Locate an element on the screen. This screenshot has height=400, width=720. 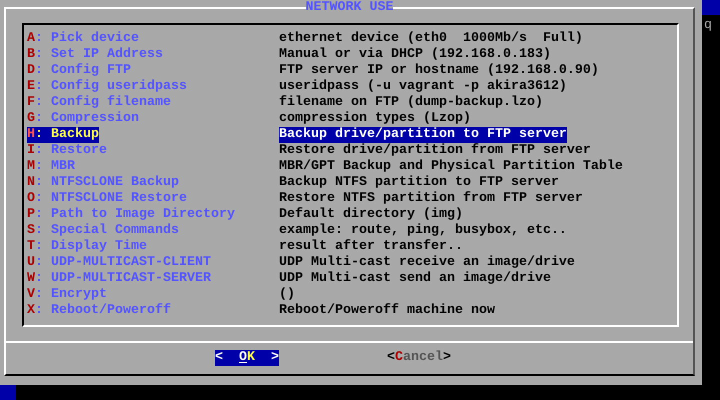
option-description: filename on FTP (dump-backup.lzo) is located at coordinates (411, 103).